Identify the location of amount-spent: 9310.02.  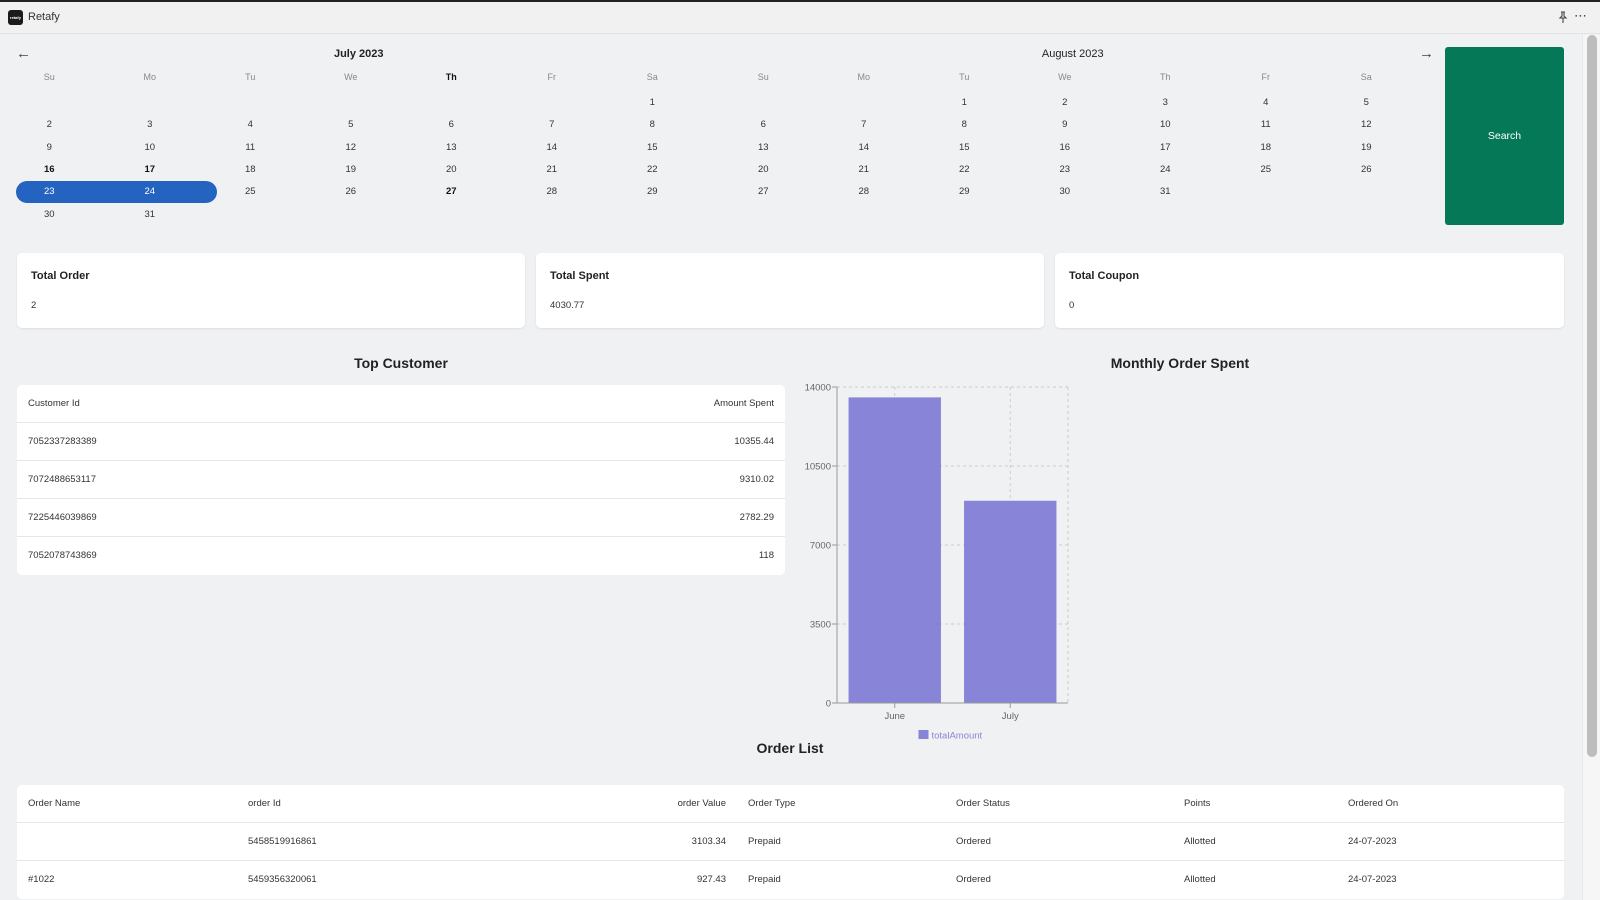
(756, 479).